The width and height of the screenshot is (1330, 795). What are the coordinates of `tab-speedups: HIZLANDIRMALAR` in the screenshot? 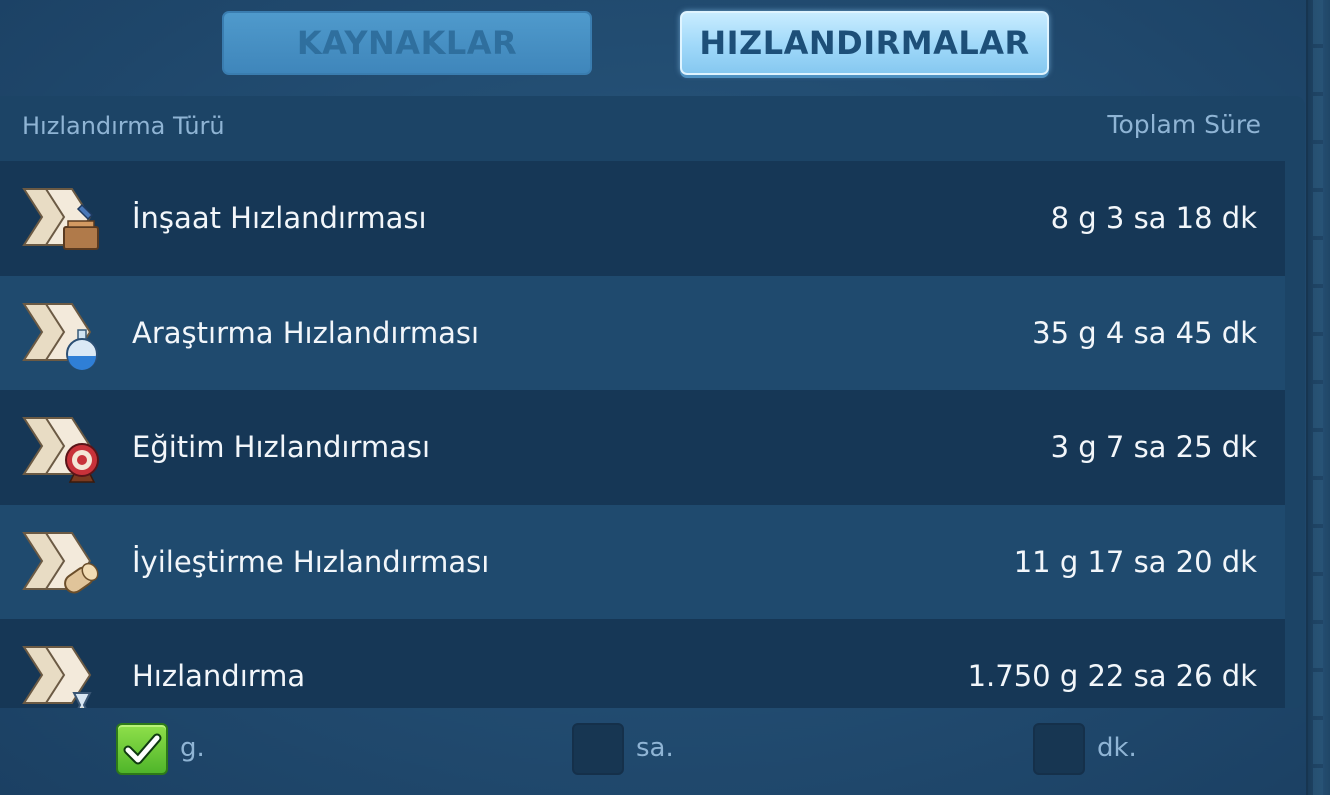 It's located at (864, 43).